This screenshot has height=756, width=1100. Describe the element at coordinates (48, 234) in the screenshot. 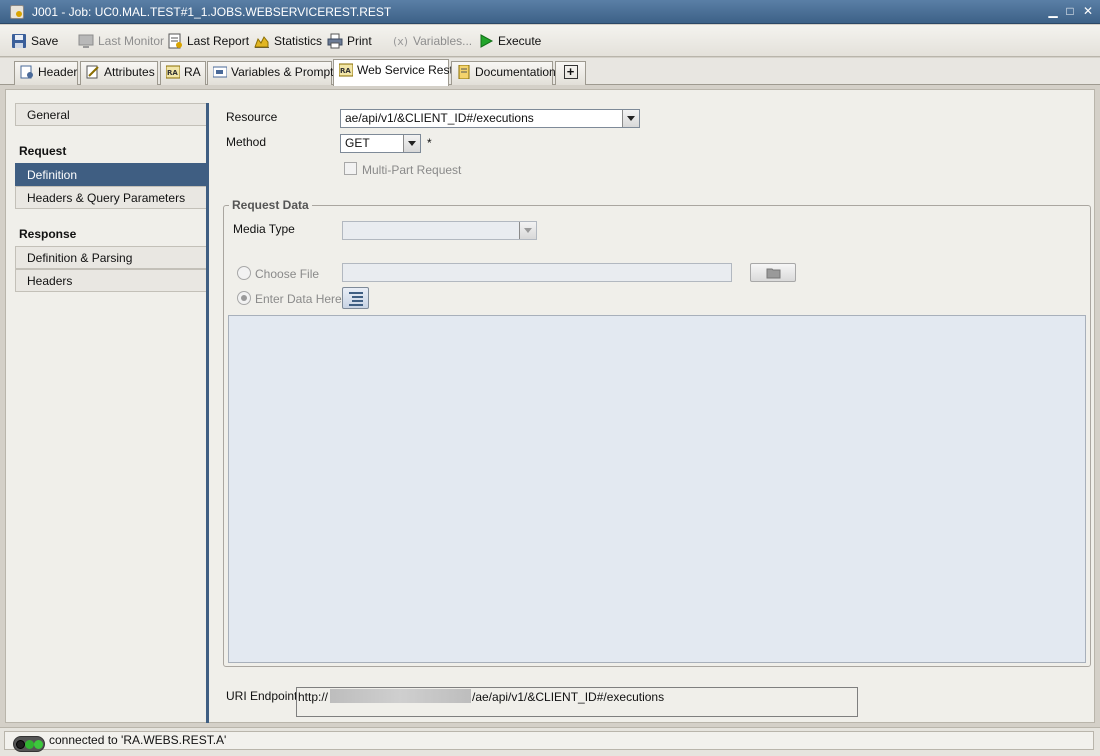

I see `sidebar-heading-response: Response` at that location.